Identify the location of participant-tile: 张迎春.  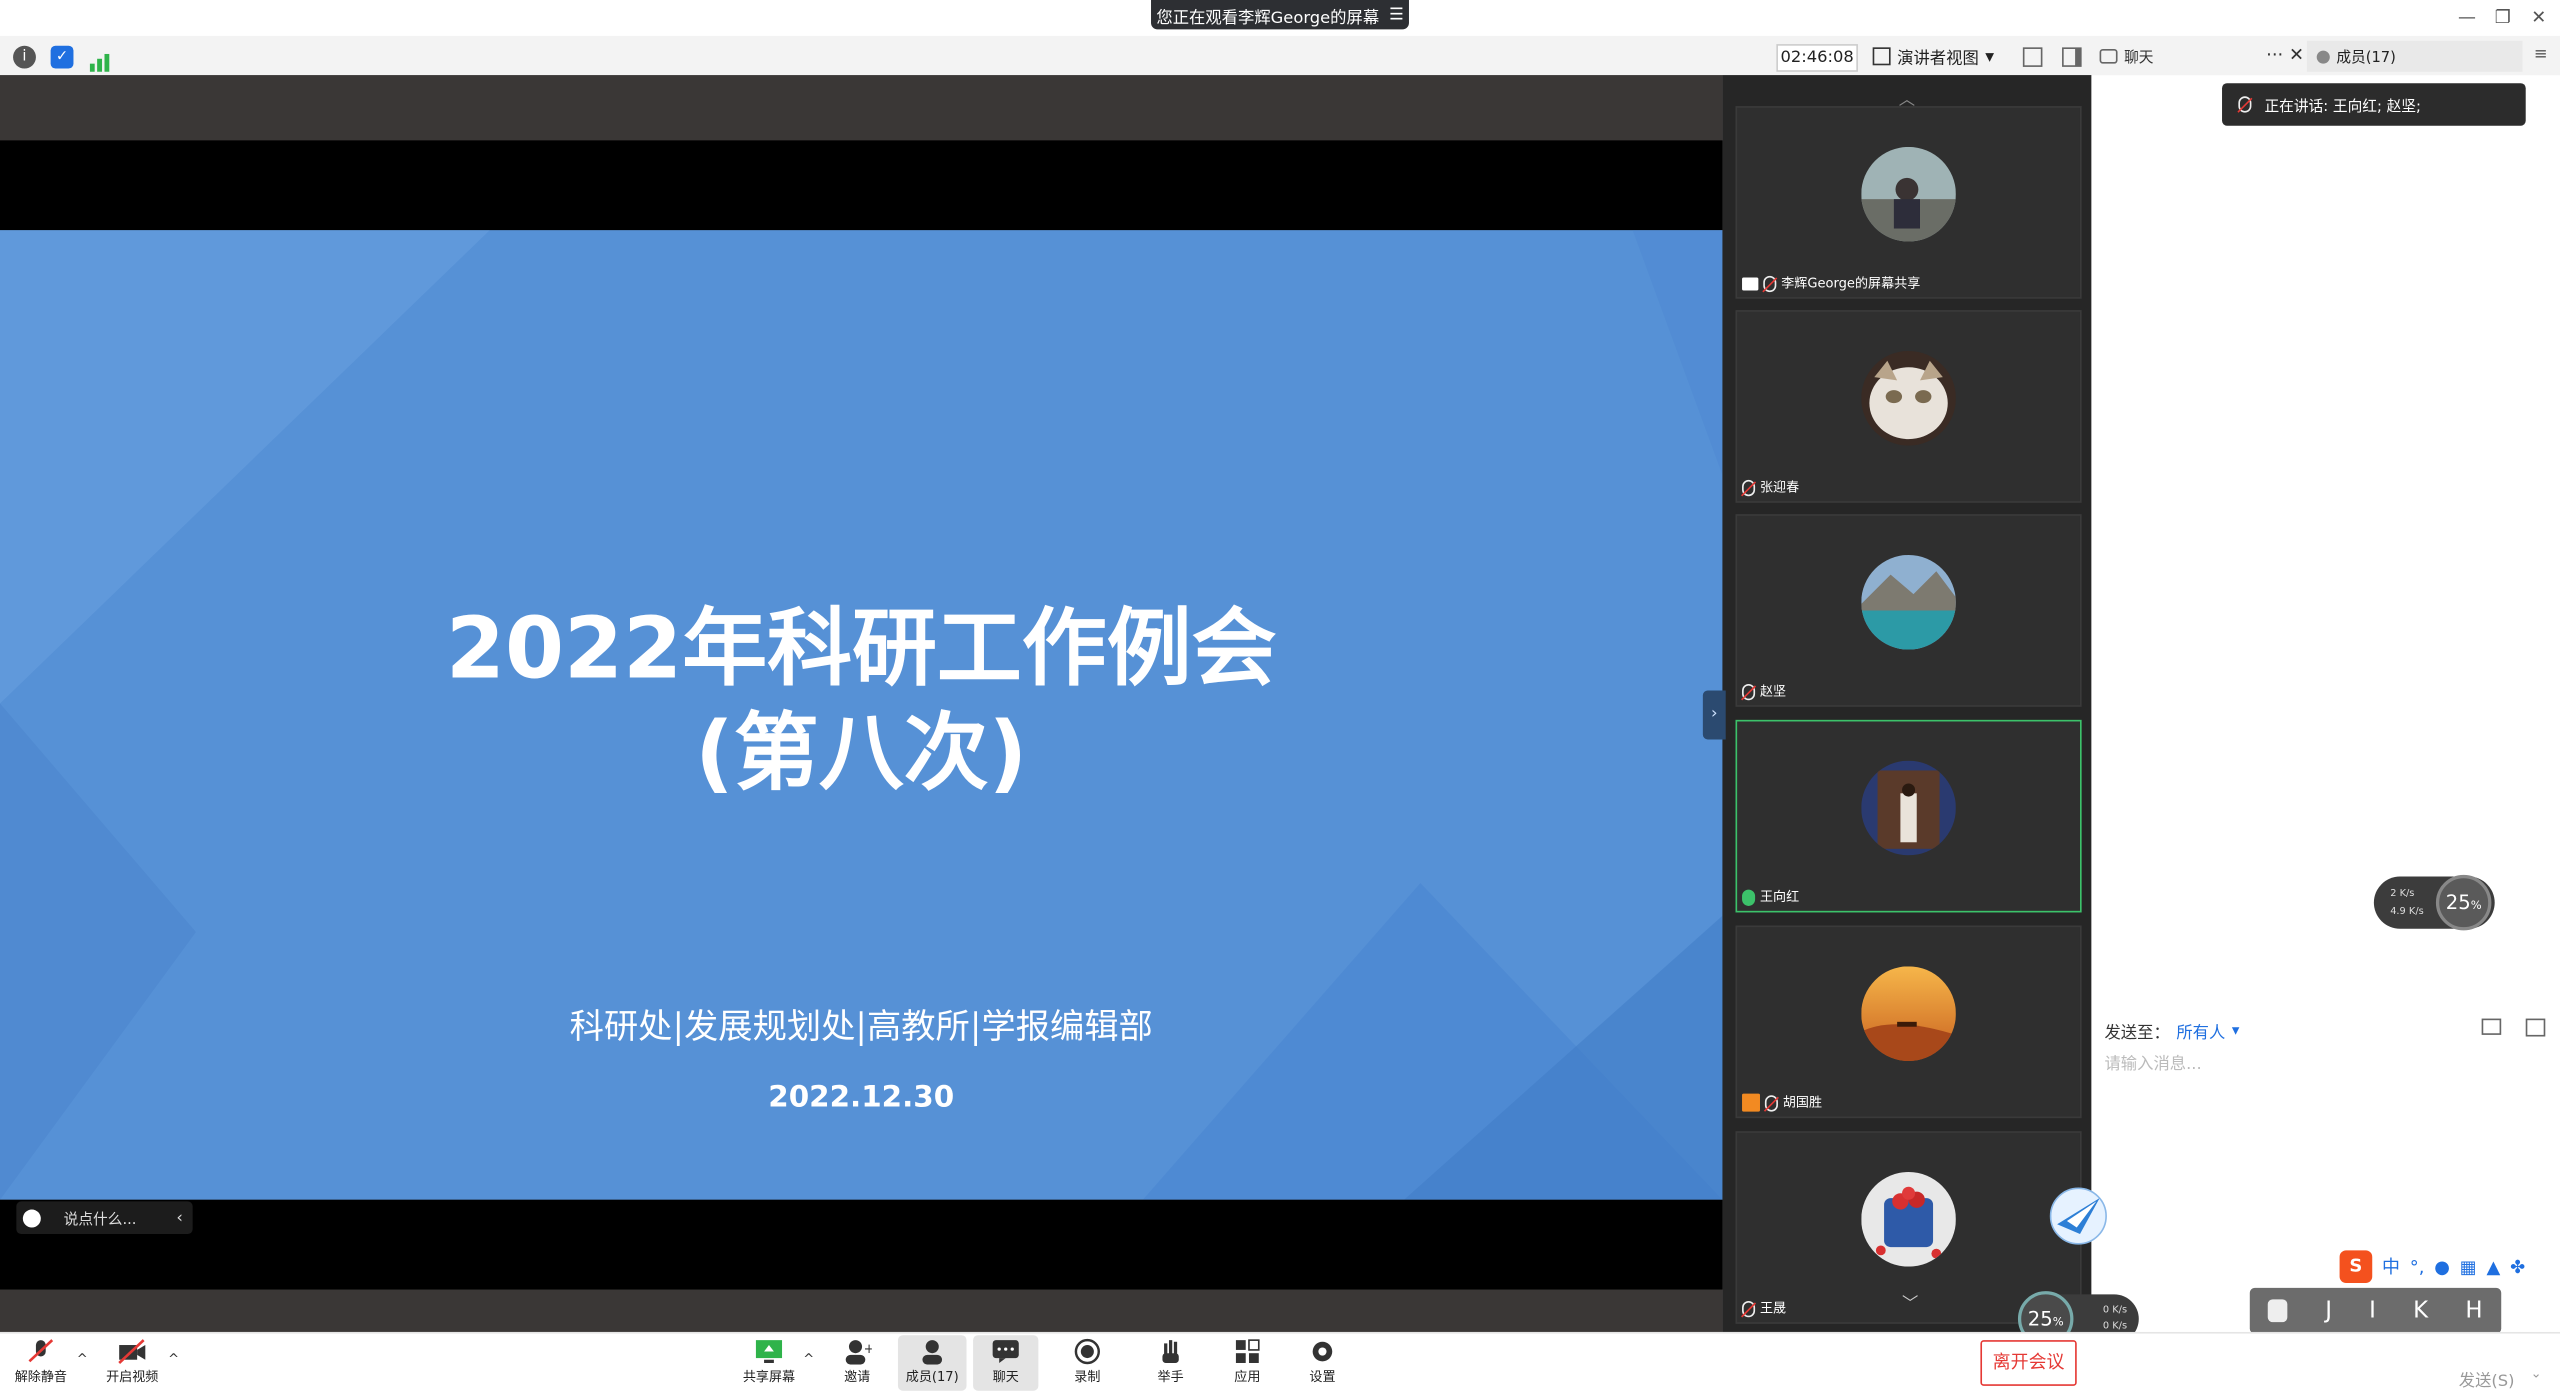
(1908, 406).